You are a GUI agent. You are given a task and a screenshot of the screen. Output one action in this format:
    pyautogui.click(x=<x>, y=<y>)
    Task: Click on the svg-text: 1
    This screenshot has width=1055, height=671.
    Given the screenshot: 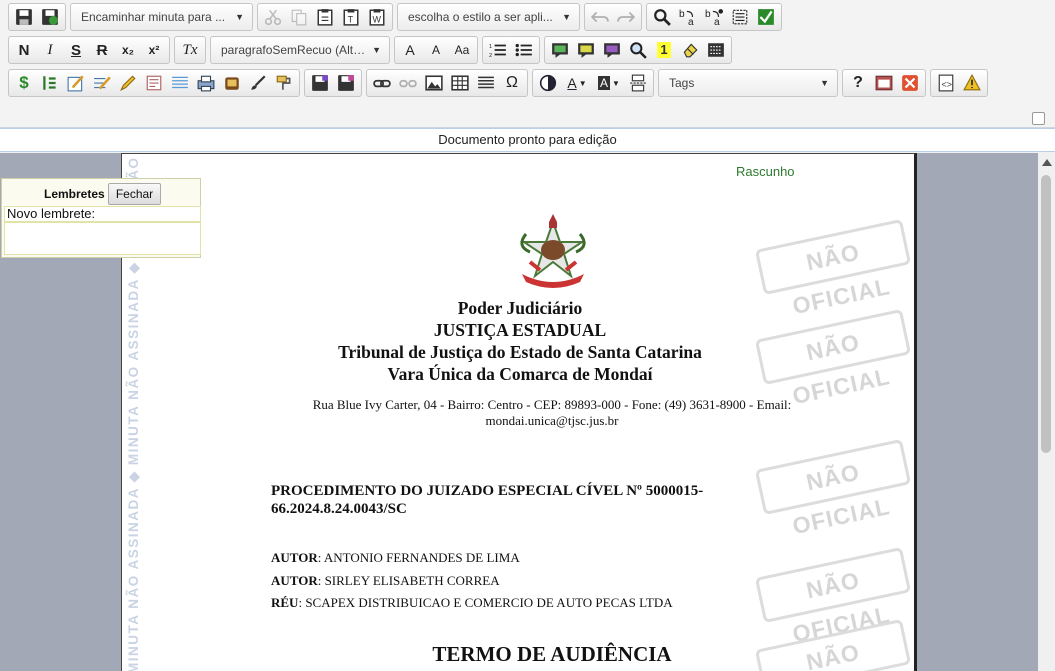 What is the action you would take?
    pyautogui.click(x=490, y=47)
    